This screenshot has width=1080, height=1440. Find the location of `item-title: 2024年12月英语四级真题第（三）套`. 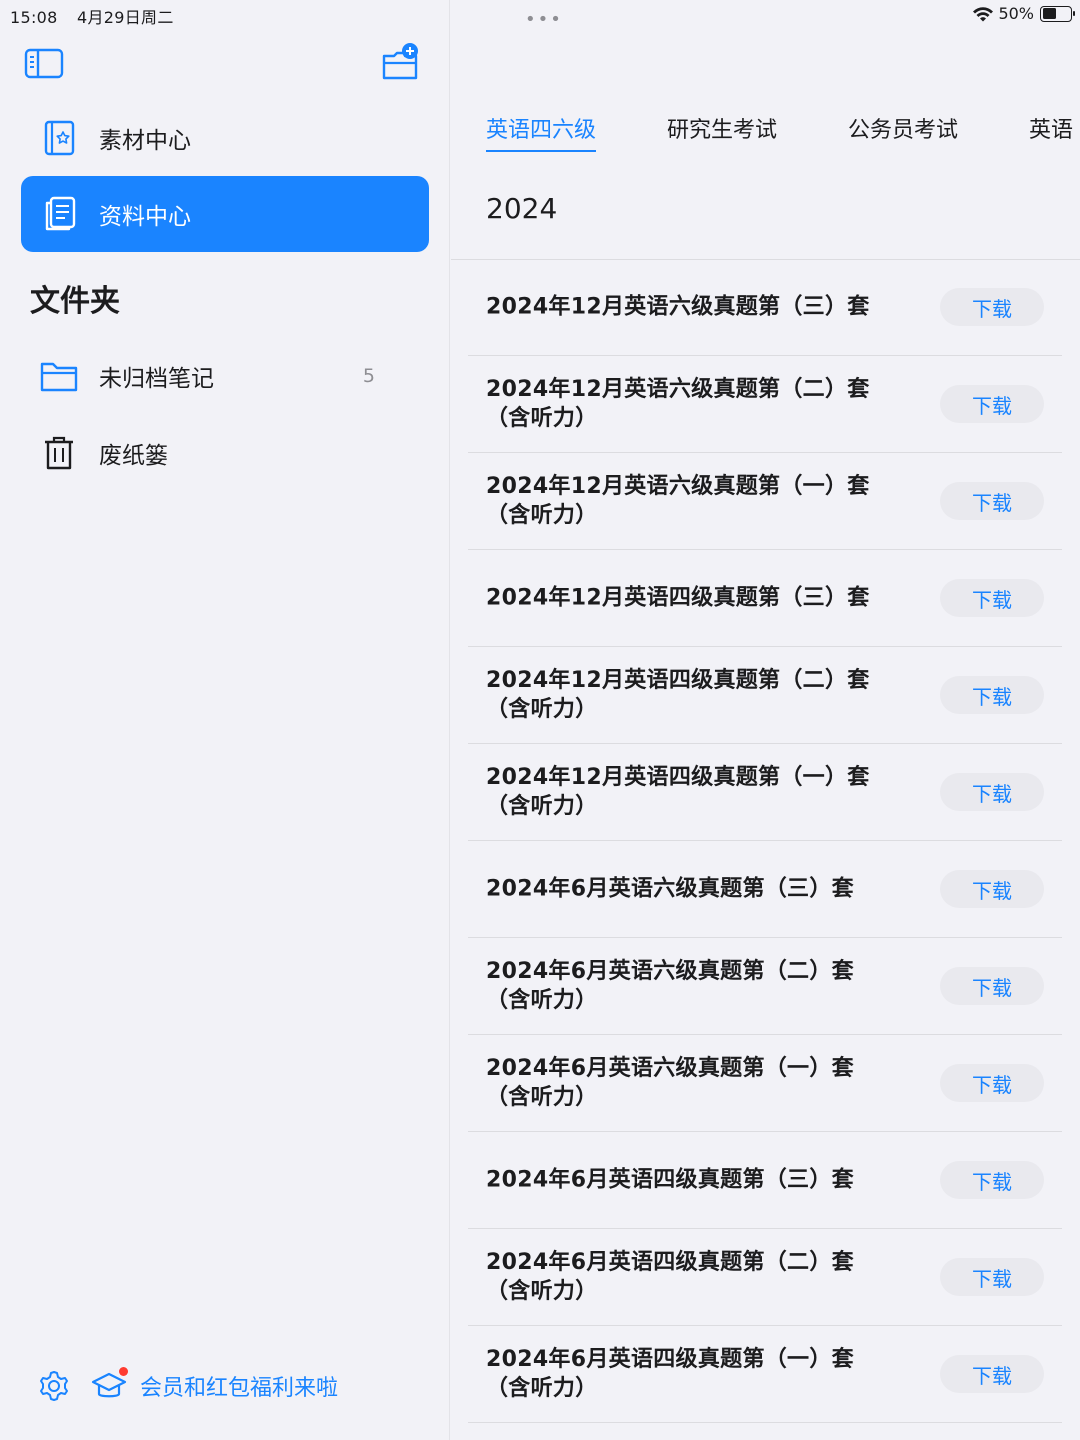

item-title: 2024年12月英语四级真题第（三）套 is located at coordinates (696, 598).